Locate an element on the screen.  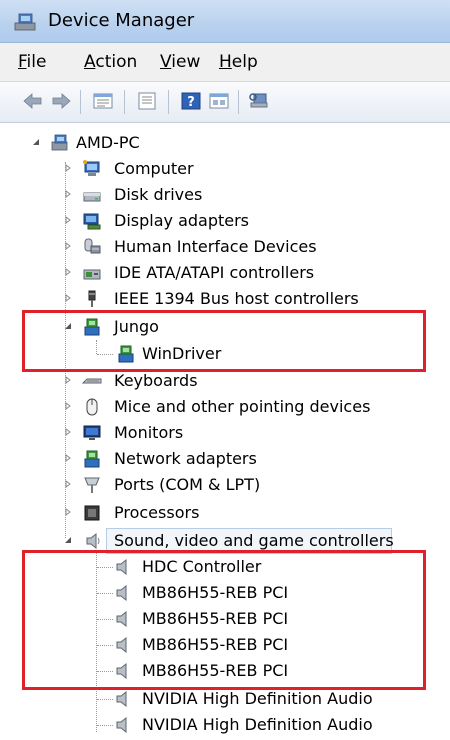
tree-node-processors: Processors is located at coordinates (210, 513).